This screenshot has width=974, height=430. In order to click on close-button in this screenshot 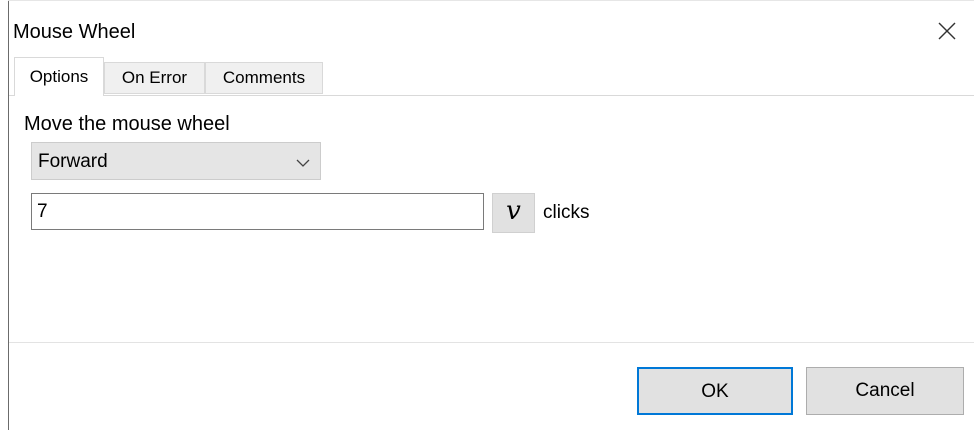, I will do `click(947, 31)`.